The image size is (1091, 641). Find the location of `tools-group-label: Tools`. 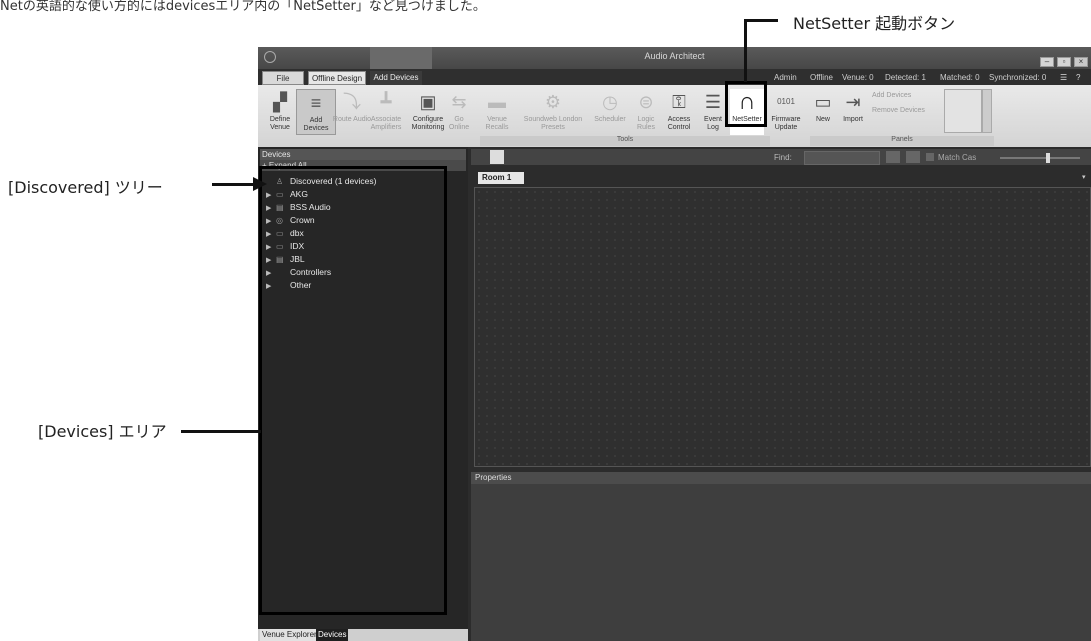

tools-group-label: Tools is located at coordinates (625, 141).